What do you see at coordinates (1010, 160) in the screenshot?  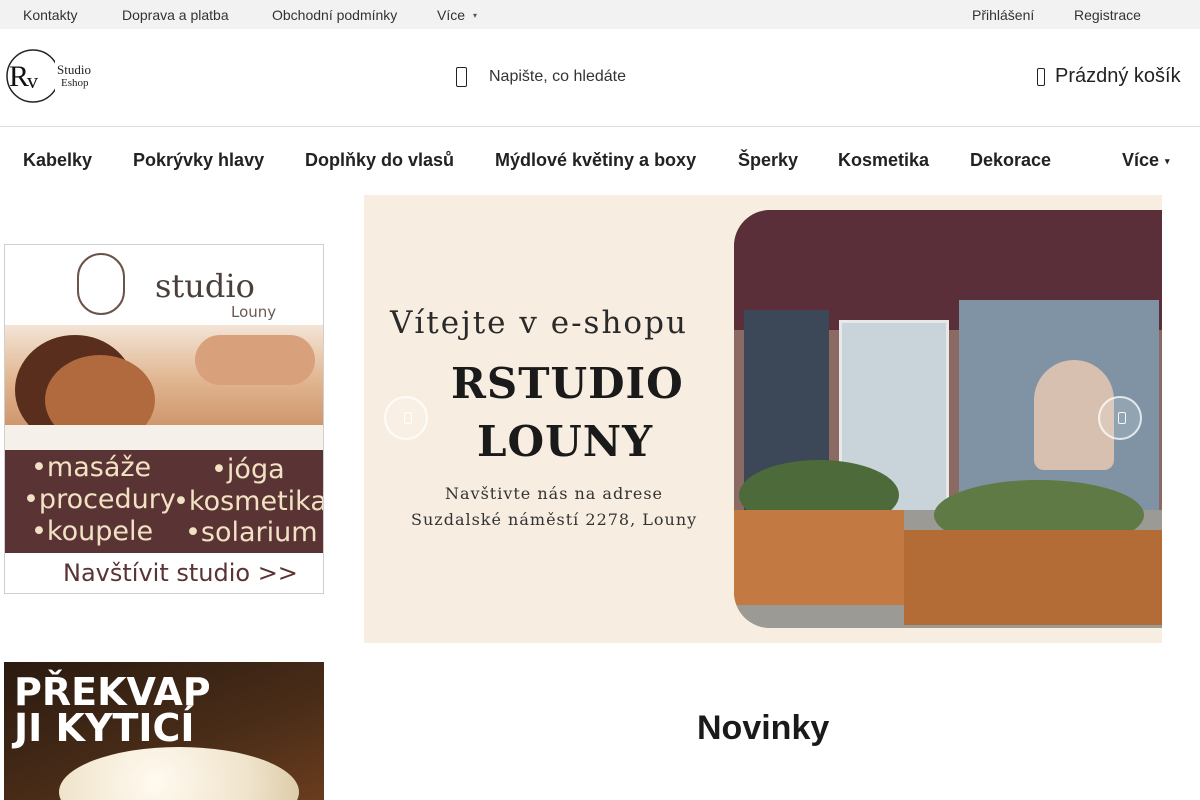 I see `category-dekorace: Dekorace` at bounding box center [1010, 160].